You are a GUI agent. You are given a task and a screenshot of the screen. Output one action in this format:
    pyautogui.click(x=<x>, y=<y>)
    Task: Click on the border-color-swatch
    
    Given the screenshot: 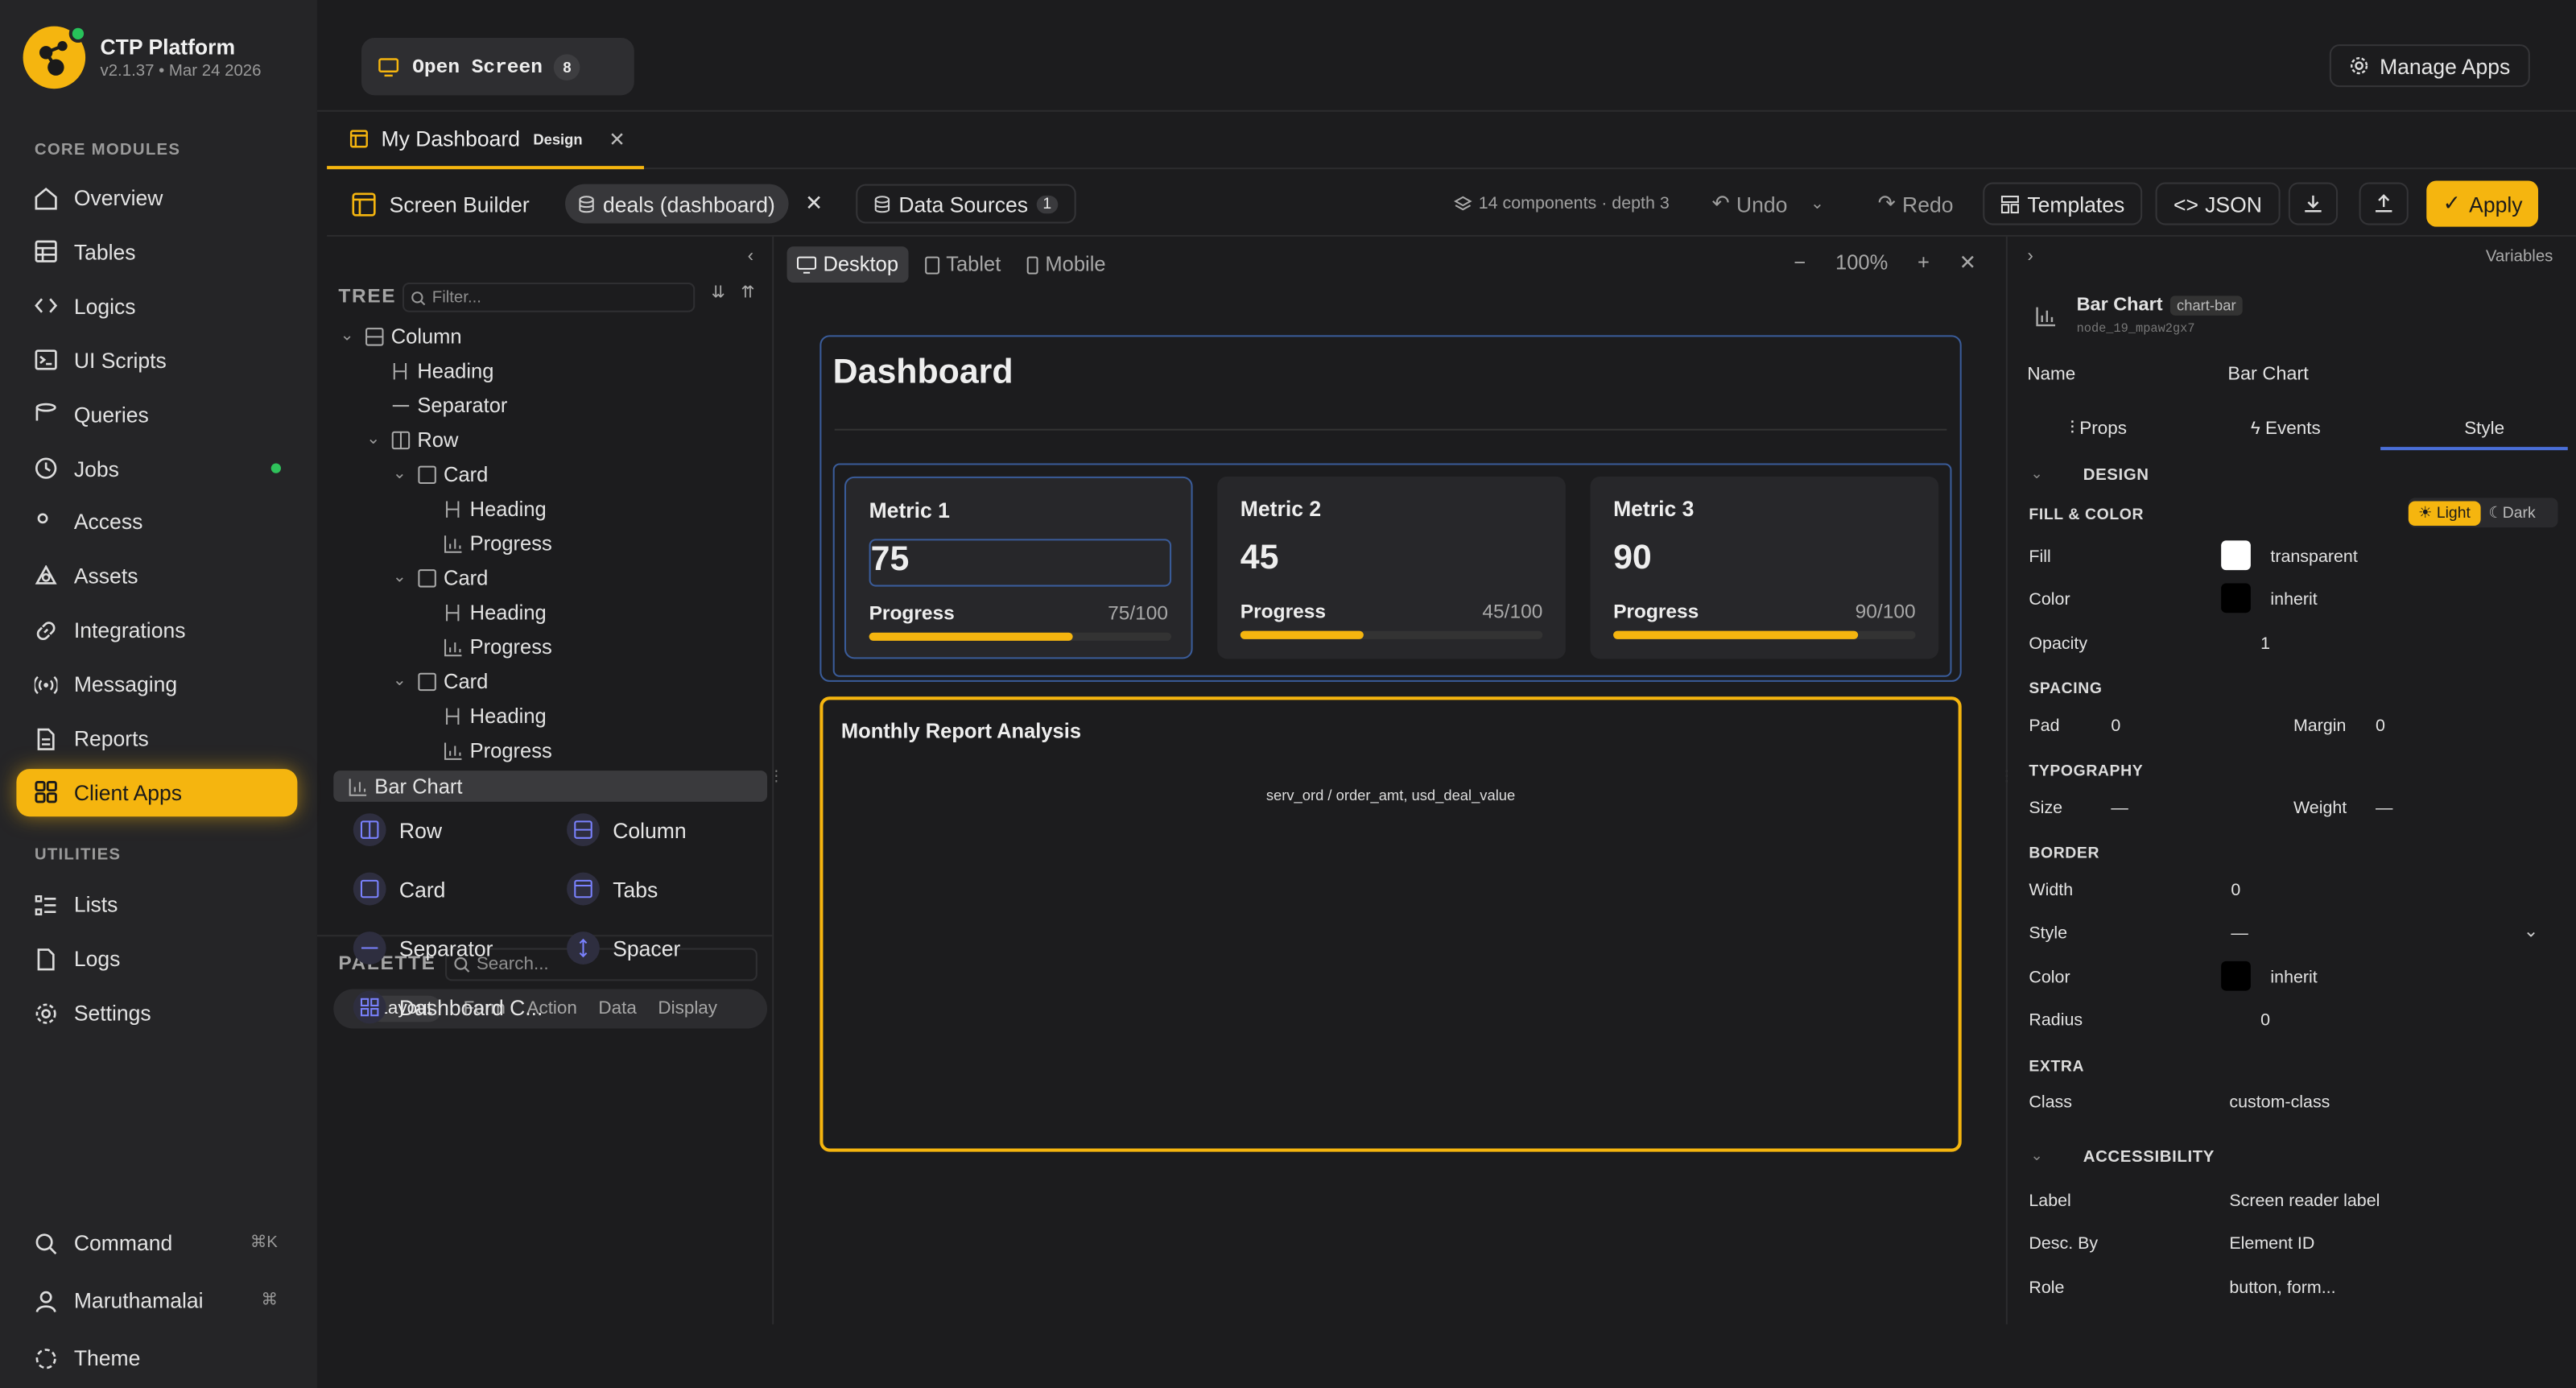 What is the action you would take?
    pyautogui.click(x=2236, y=975)
    